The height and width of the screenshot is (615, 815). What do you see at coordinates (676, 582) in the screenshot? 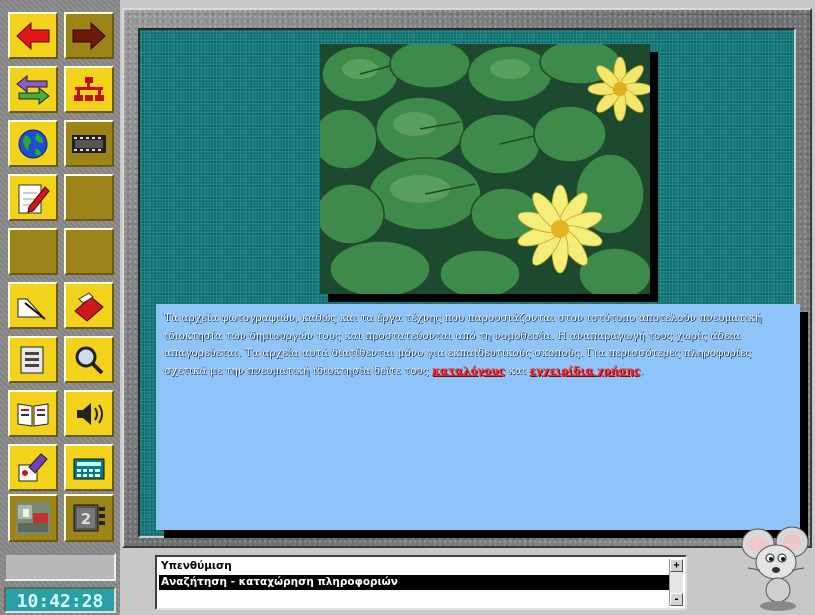
I see `list-scrollbar: + -` at bounding box center [676, 582].